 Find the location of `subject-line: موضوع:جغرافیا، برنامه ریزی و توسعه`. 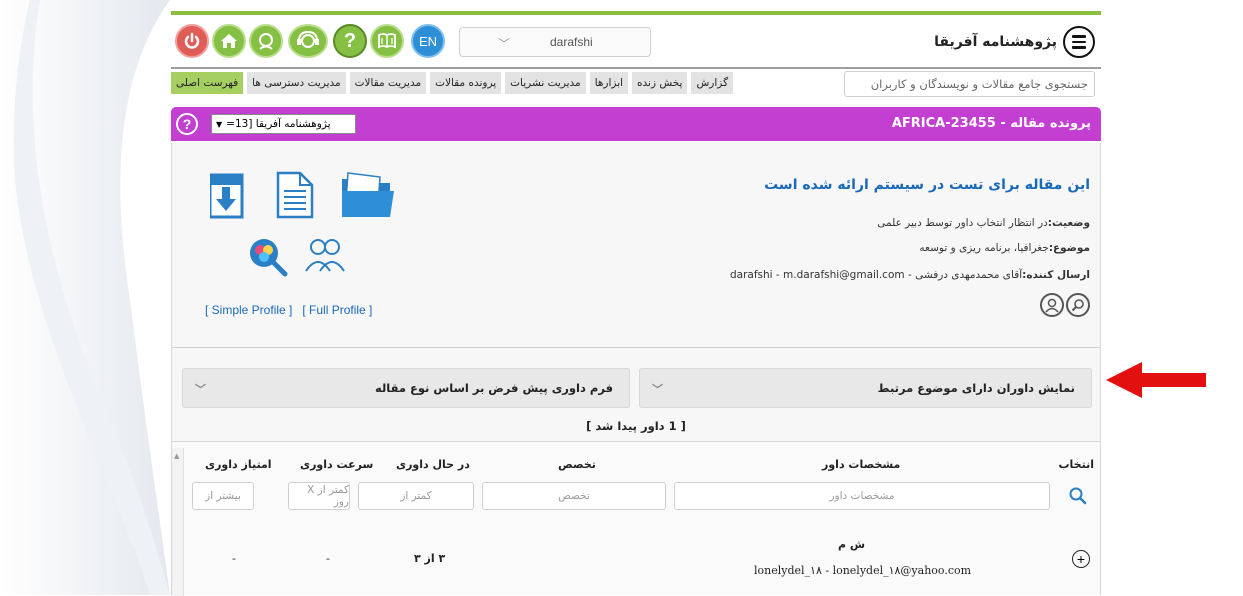

subject-line: موضوع:جغرافیا، برنامه ریزی و توسعه is located at coordinates (1004, 248).